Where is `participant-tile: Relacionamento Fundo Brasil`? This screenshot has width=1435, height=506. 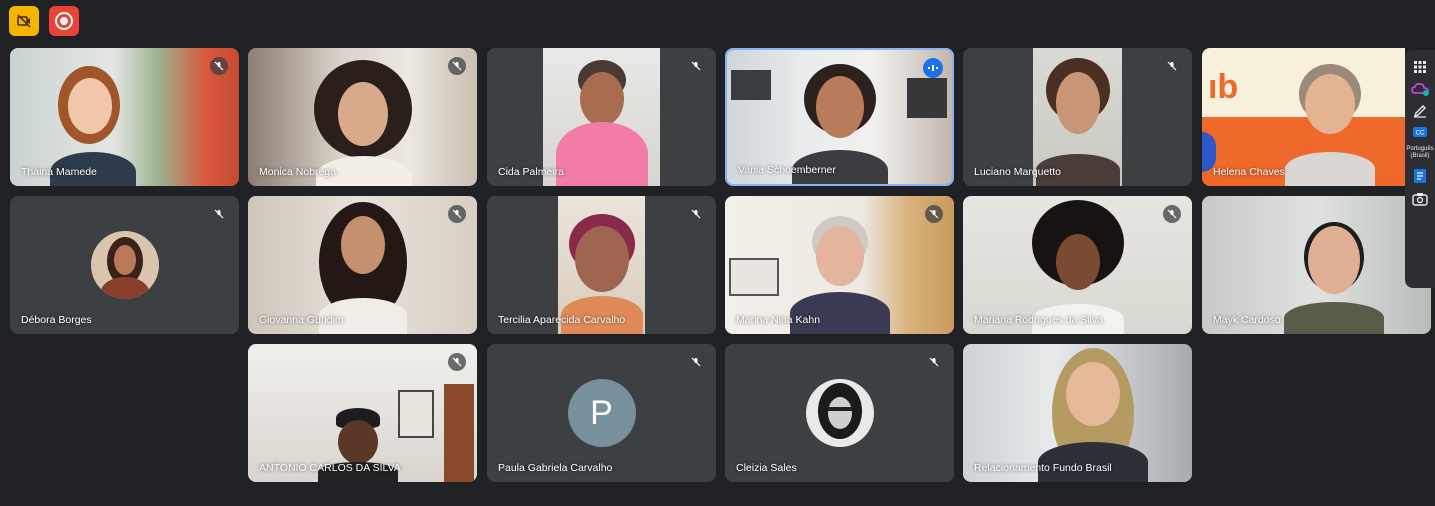 participant-tile: Relacionamento Fundo Brasil is located at coordinates (1077, 413).